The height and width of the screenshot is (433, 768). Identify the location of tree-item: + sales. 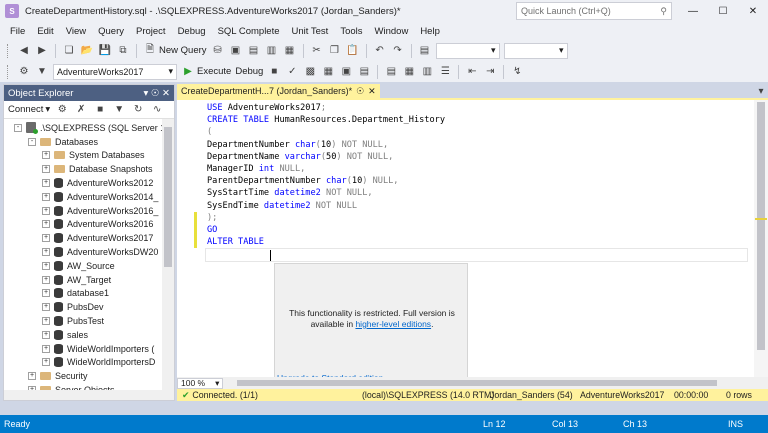
(89, 335).